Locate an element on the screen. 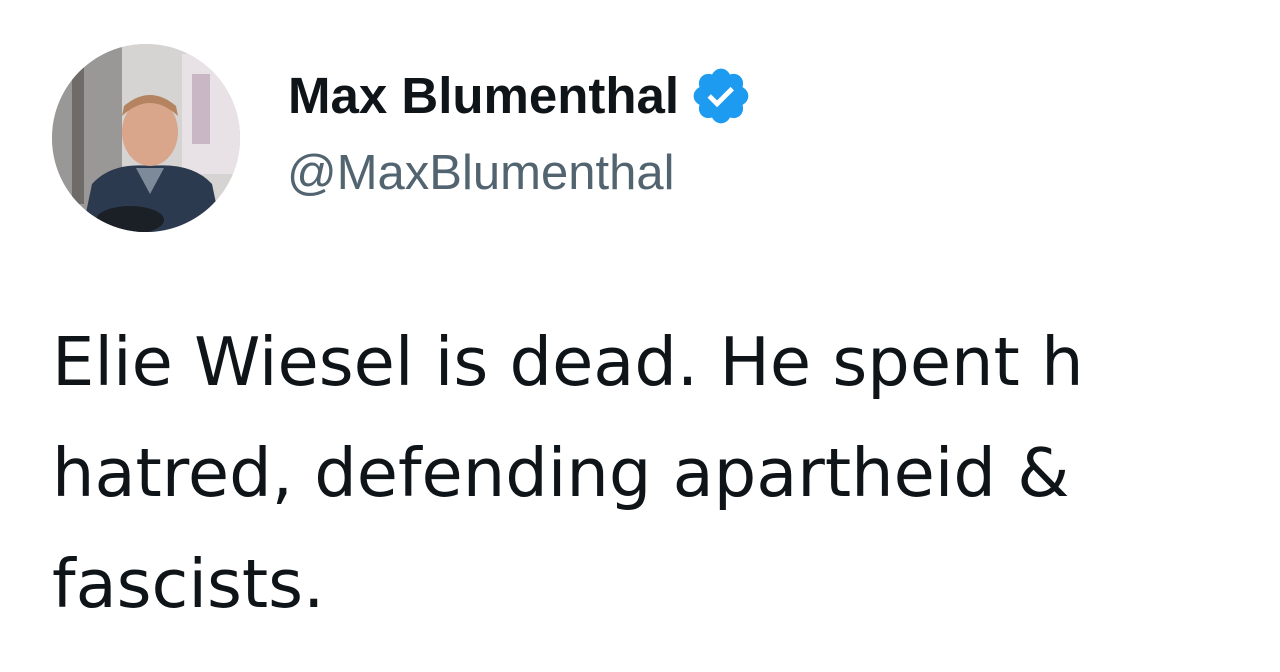 Image resolution: width=1280 pixels, height=672 pixels. author-name: Max Blumenthal is located at coordinates (483, 96).